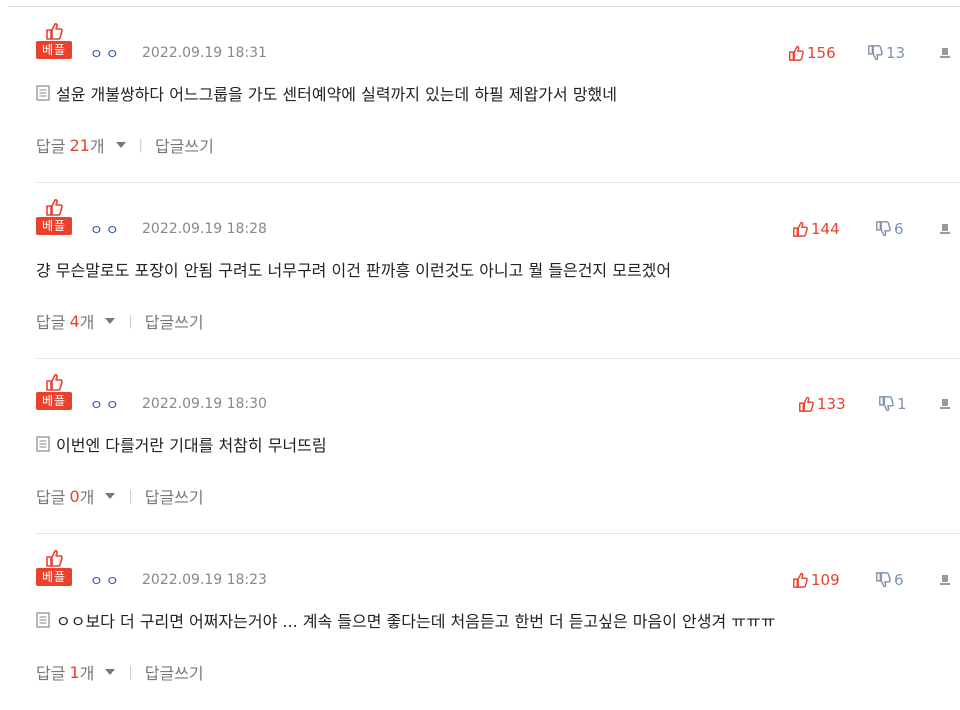  What do you see at coordinates (191, 445) in the screenshot?
I see `comment-text: 이번엔 다를거란 기대를 처참히 무너뜨림` at bounding box center [191, 445].